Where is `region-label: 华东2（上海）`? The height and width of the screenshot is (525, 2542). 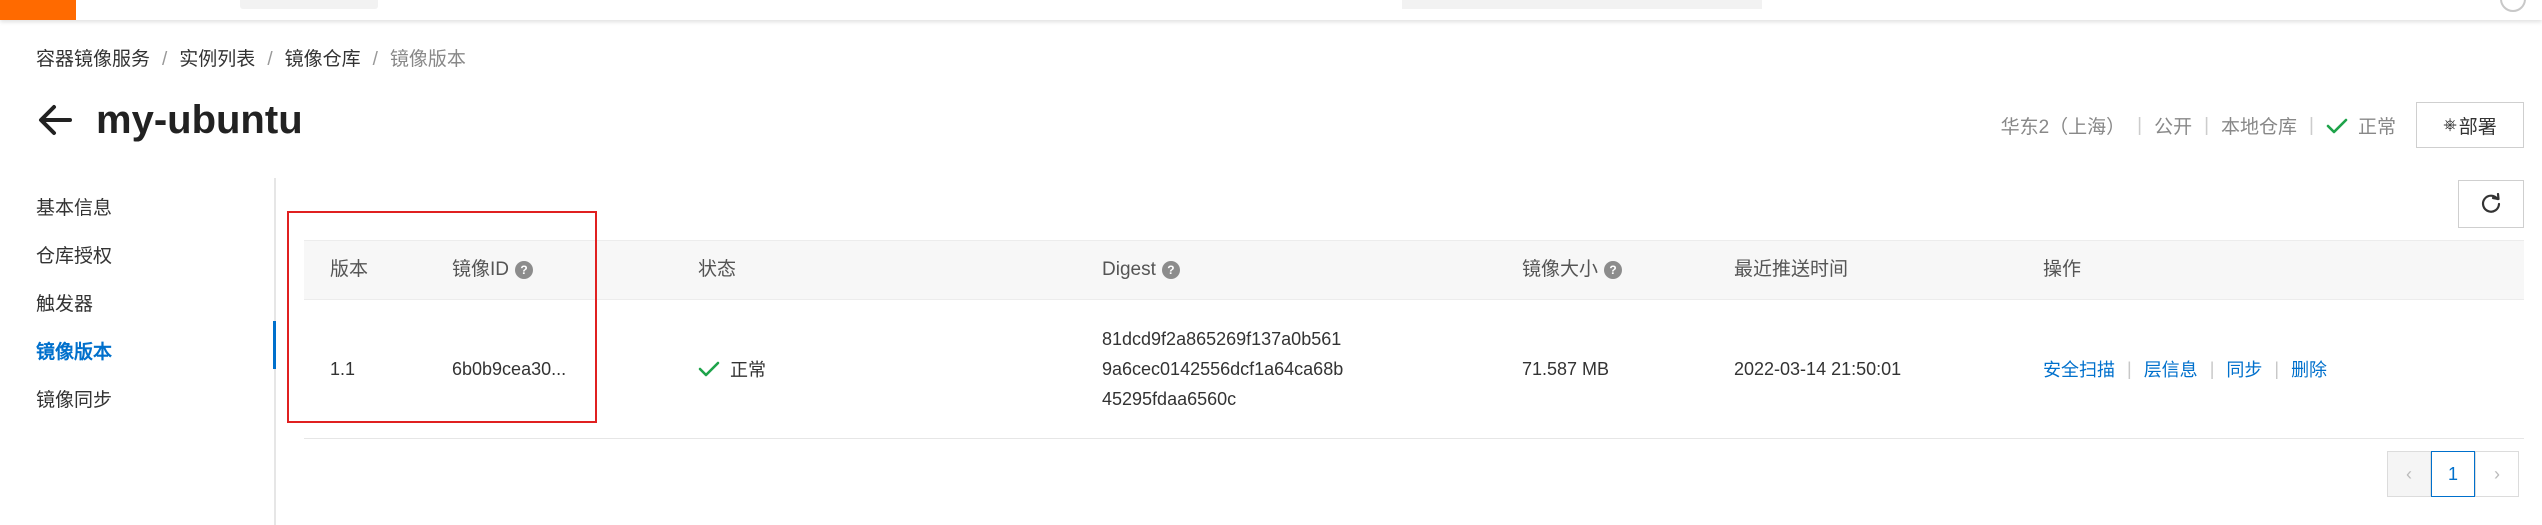
region-label: 华东2（上海） is located at coordinates (2063, 127).